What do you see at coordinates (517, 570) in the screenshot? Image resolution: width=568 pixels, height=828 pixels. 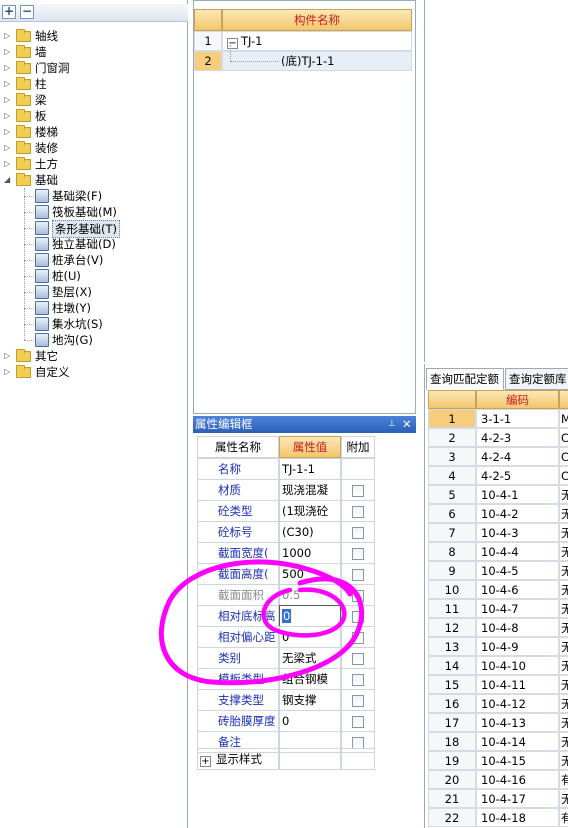 I see `quota-code-cell: 10-4-5` at bounding box center [517, 570].